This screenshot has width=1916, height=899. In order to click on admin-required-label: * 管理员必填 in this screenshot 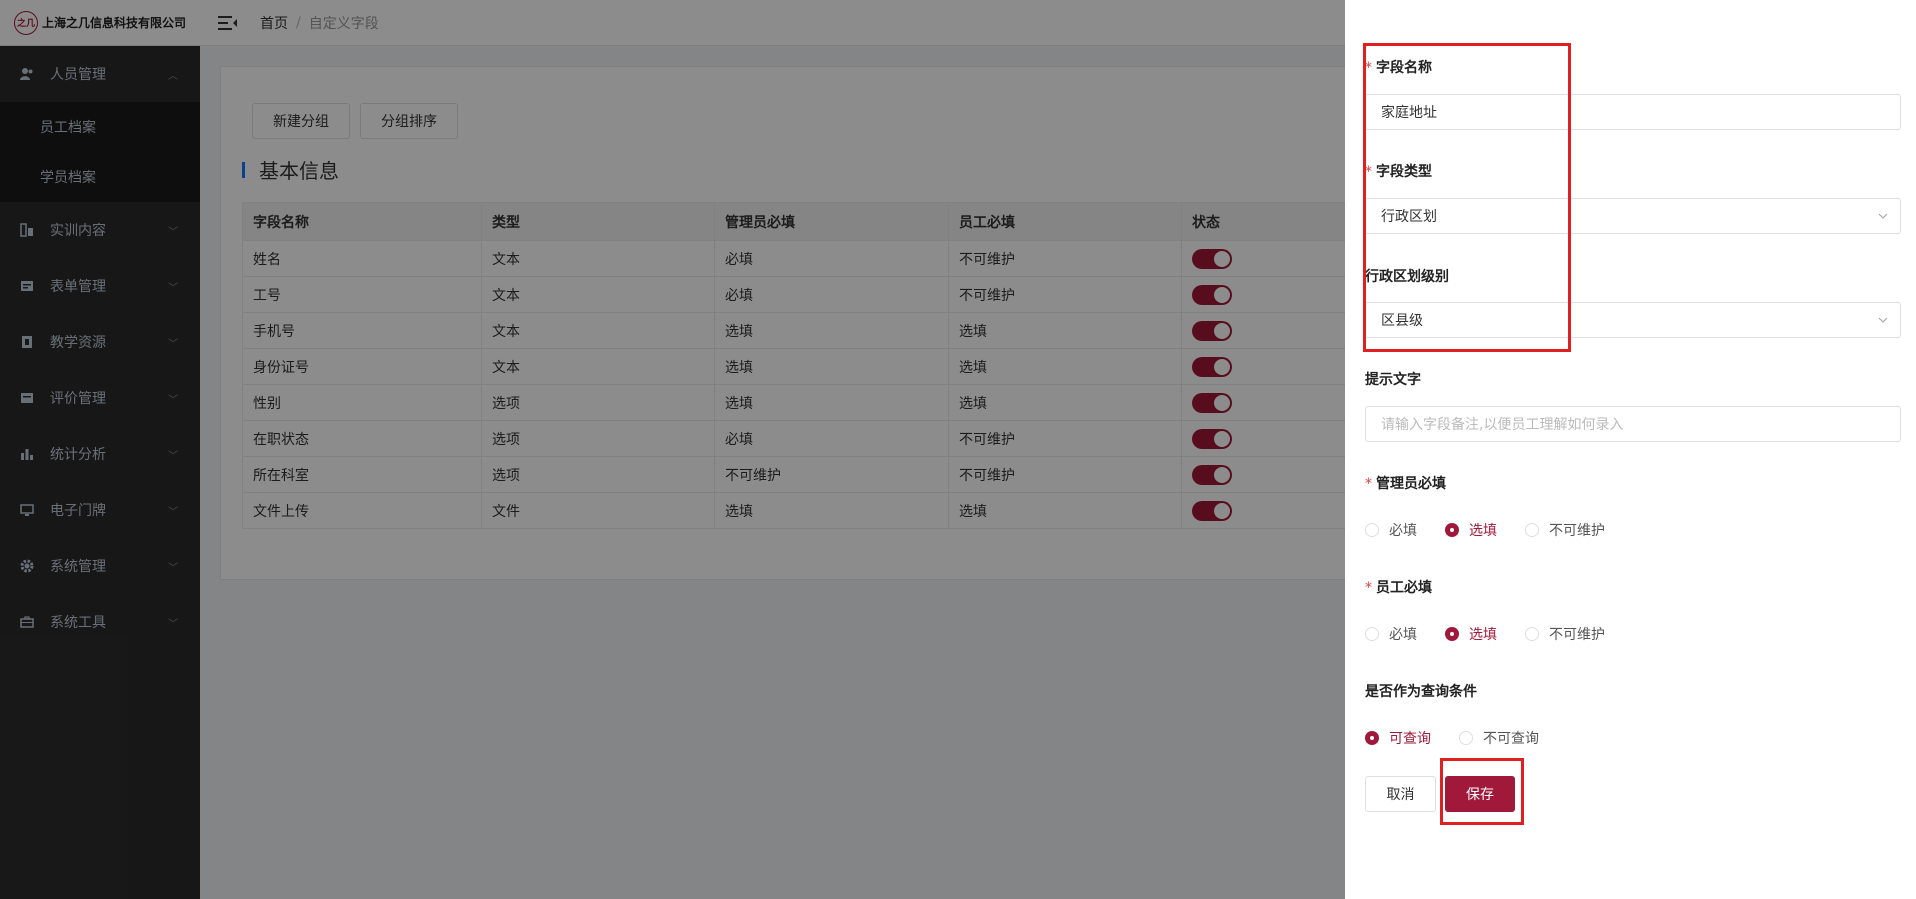, I will do `click(1405, 484)`.